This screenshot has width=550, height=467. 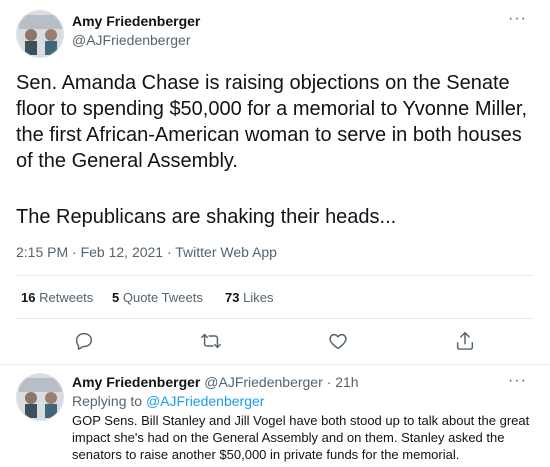 I want to click on author-avatar, so click(x=40, y=34).